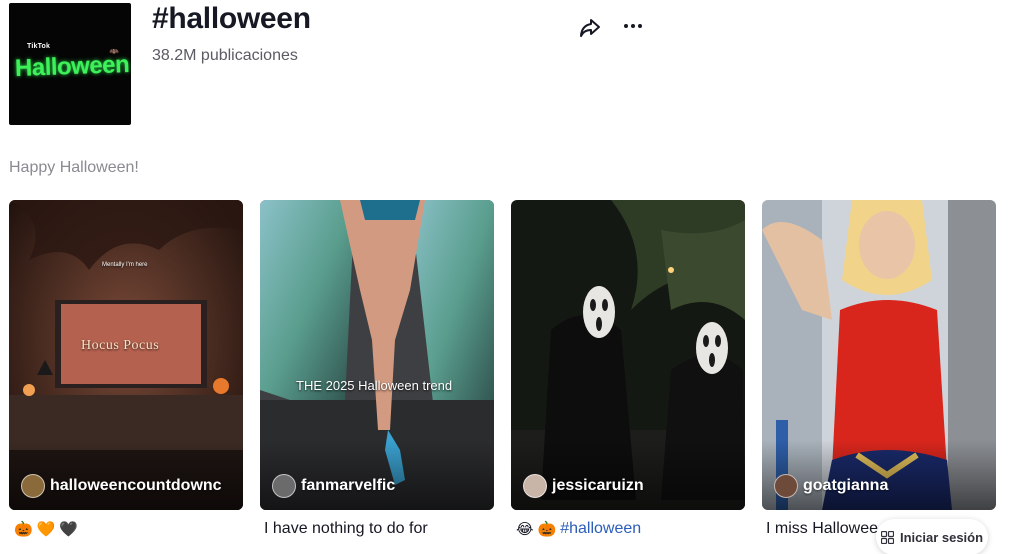  I want to click on grid-icon, so click(887, 537).